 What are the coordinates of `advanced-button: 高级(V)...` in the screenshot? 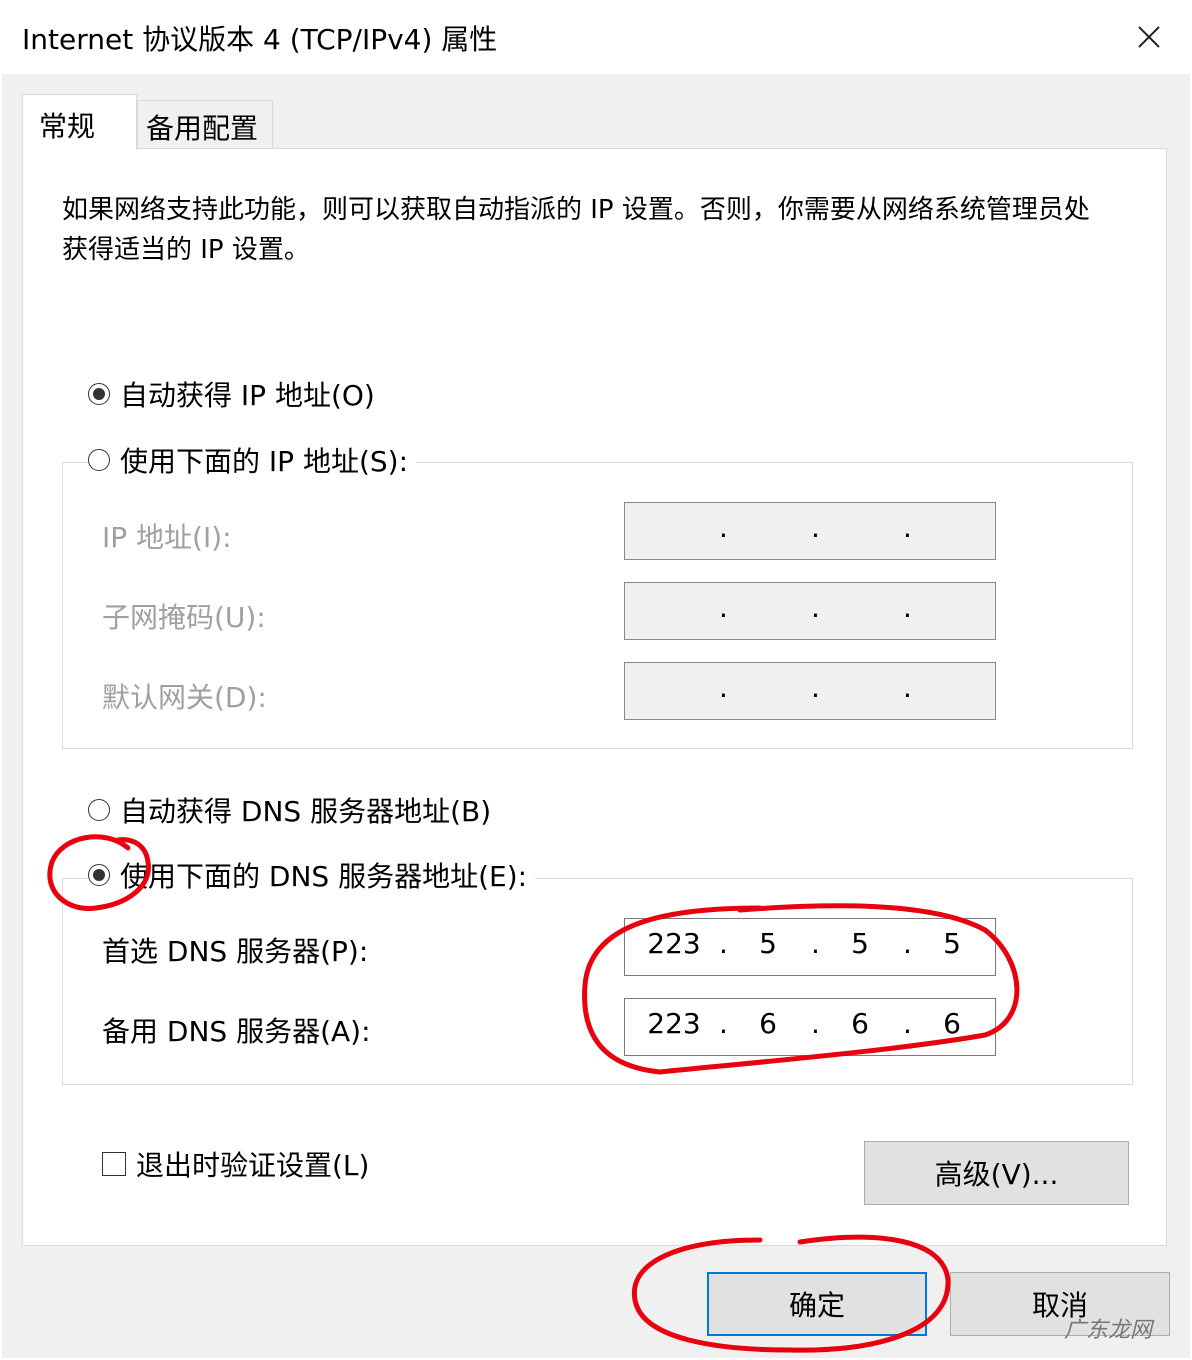 It's located at (996, 1173).